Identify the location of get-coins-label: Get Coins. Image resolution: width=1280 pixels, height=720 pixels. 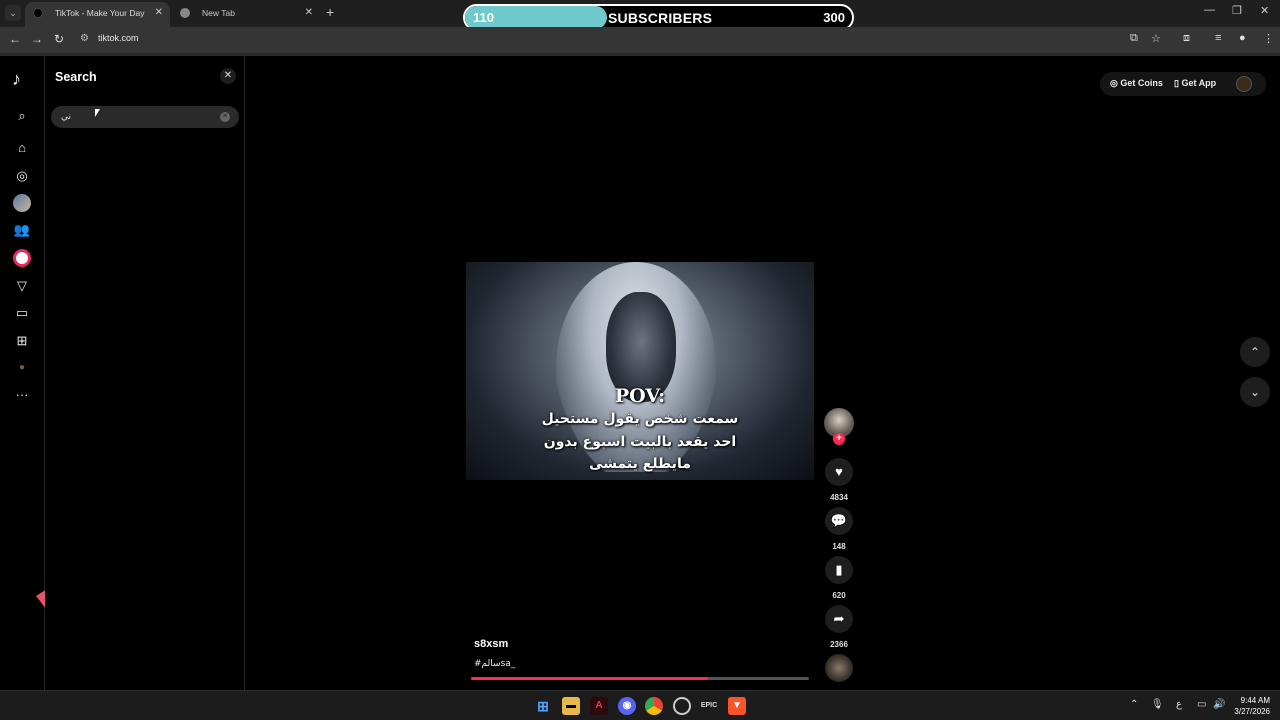
(1141, 83).